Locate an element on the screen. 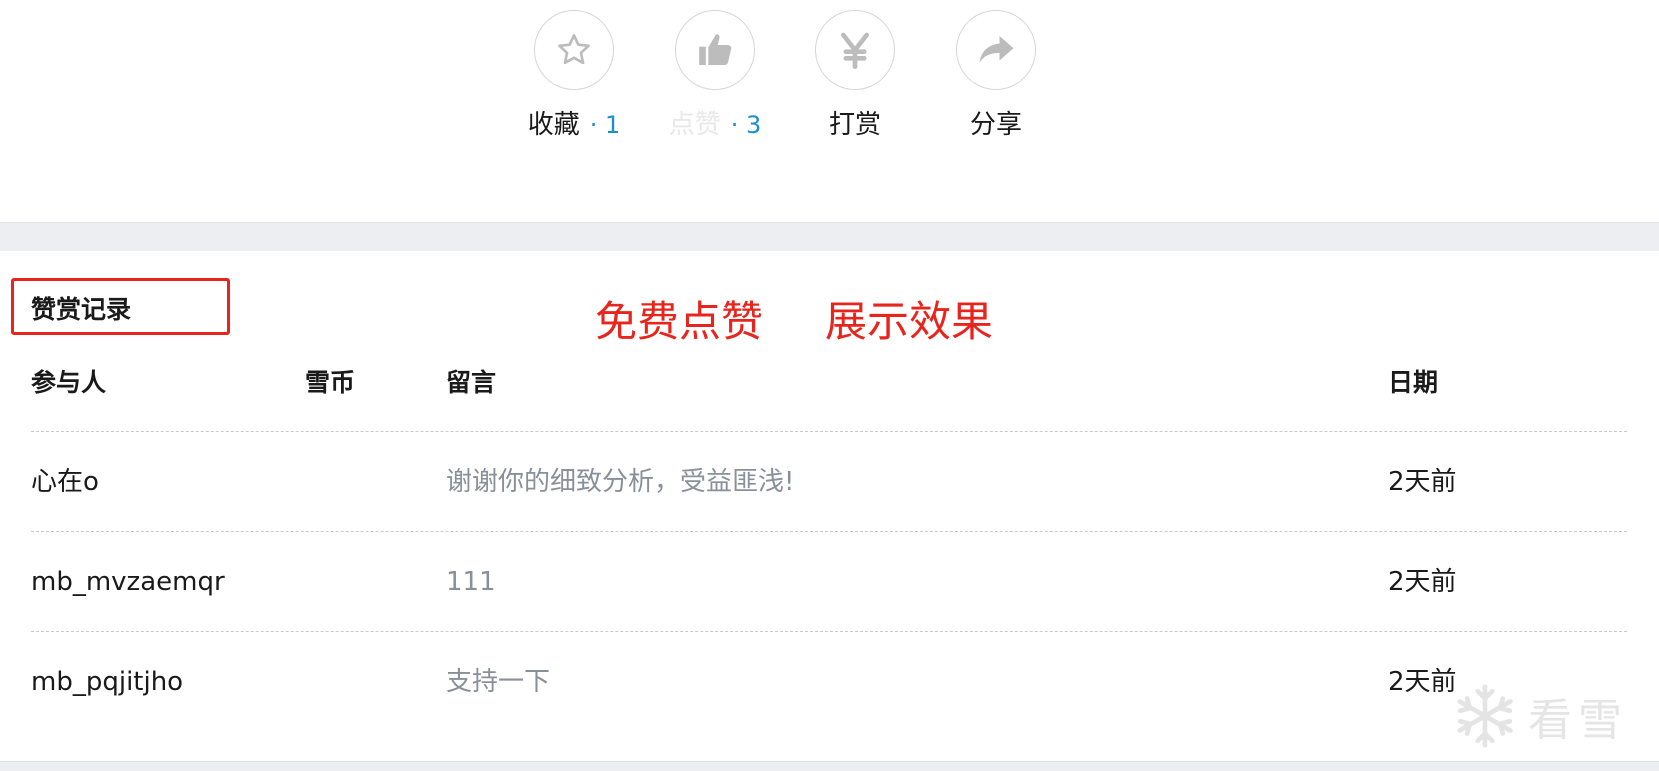 Image resolution: width=1659 pixels, height=771 pixels. like-action: 点赞 · 3 is located at coordinates (715, 76).